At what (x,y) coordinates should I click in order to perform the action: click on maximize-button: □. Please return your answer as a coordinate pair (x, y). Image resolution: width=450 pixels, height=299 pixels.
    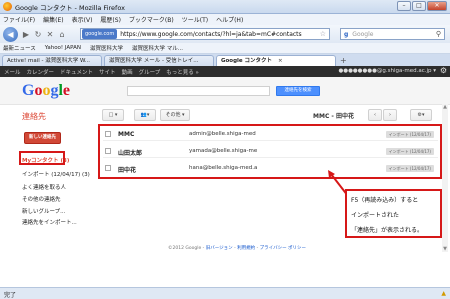
    Looking at the image, I should click on (419, 6).